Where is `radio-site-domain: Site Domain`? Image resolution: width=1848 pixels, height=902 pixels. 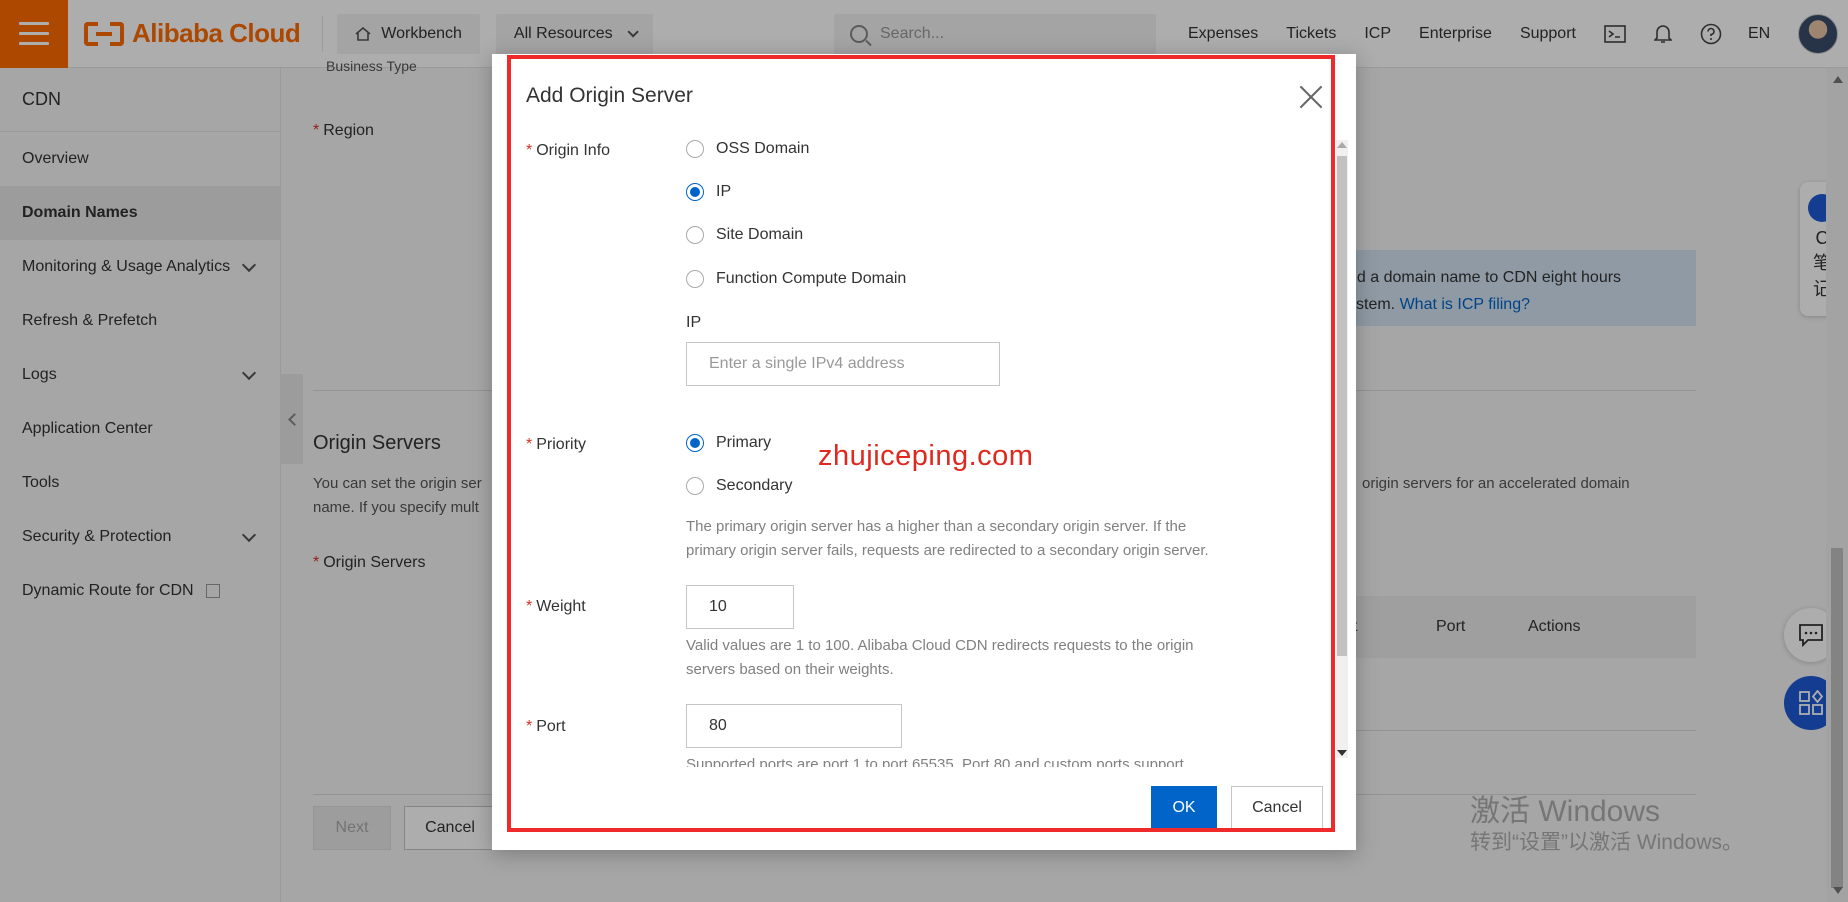
radio-site-domain: Site Domain is located at coordinates (744, 235).